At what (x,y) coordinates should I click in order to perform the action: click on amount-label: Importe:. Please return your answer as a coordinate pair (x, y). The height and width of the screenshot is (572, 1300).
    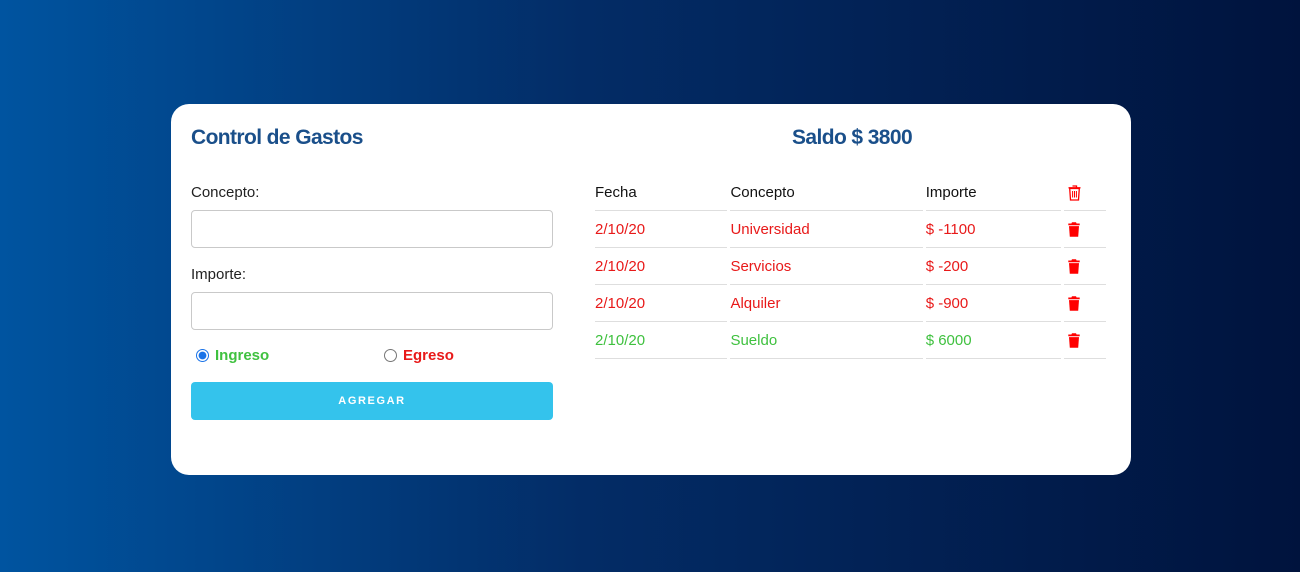
    Looking at the image, I should click on (219, 274).